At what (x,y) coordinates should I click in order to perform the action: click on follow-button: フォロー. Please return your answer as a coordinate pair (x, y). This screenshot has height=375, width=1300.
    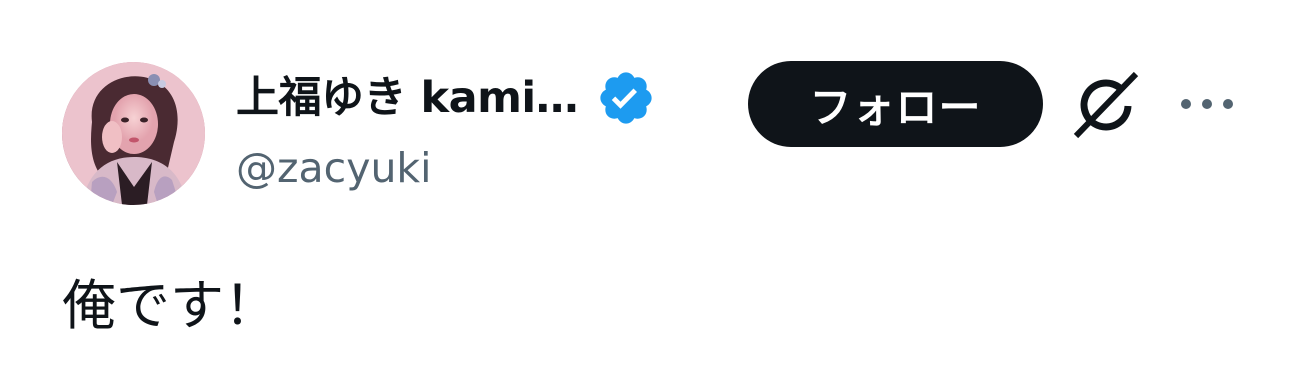
    Looking at the image, I should click on (895, 104).